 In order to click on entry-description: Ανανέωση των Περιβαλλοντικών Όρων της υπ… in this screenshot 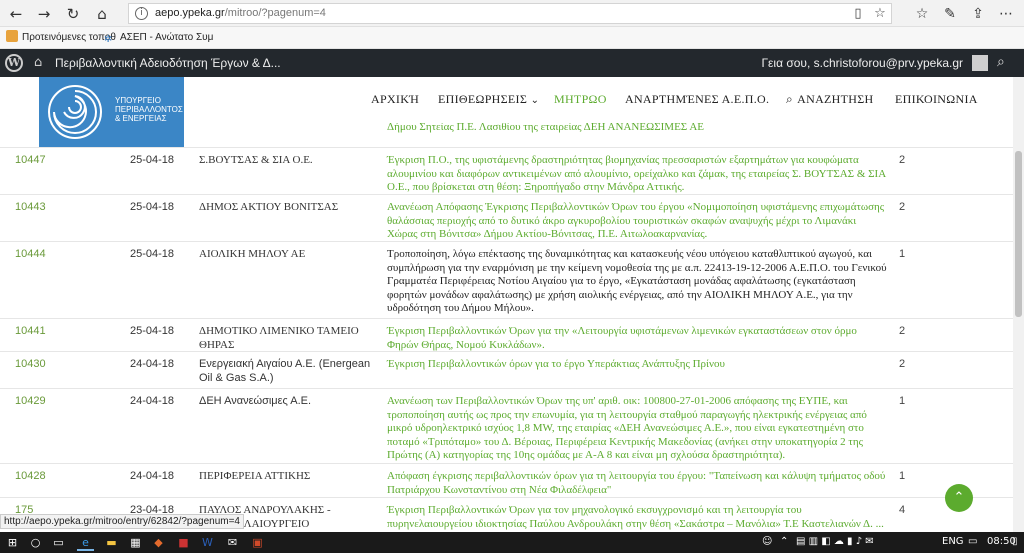, I will do `click(637, 429)`.